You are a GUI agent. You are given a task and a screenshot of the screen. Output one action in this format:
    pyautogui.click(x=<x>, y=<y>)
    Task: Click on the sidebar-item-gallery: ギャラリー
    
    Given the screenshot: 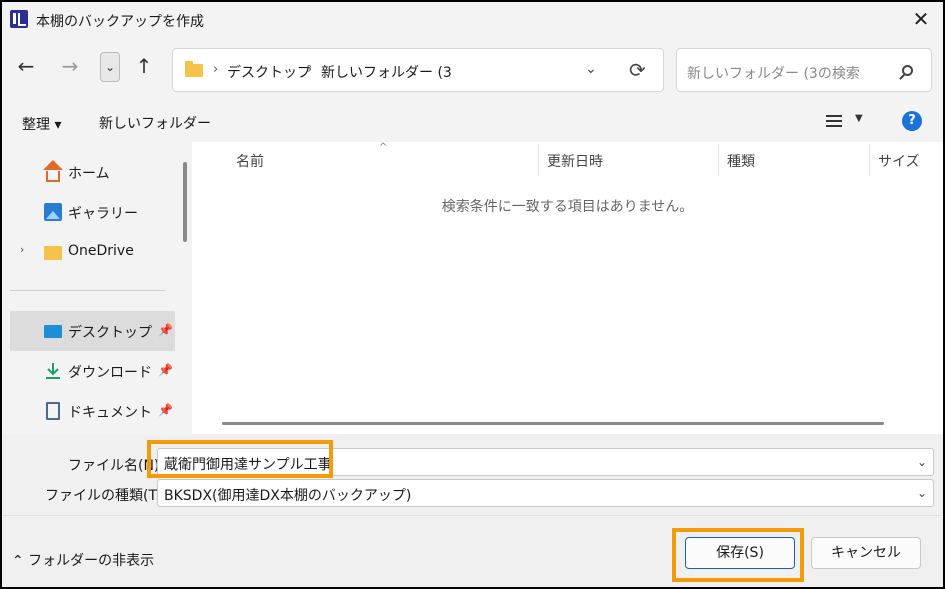 What is the action you would take?
    pyautogui.click(x=92, y=212)
    